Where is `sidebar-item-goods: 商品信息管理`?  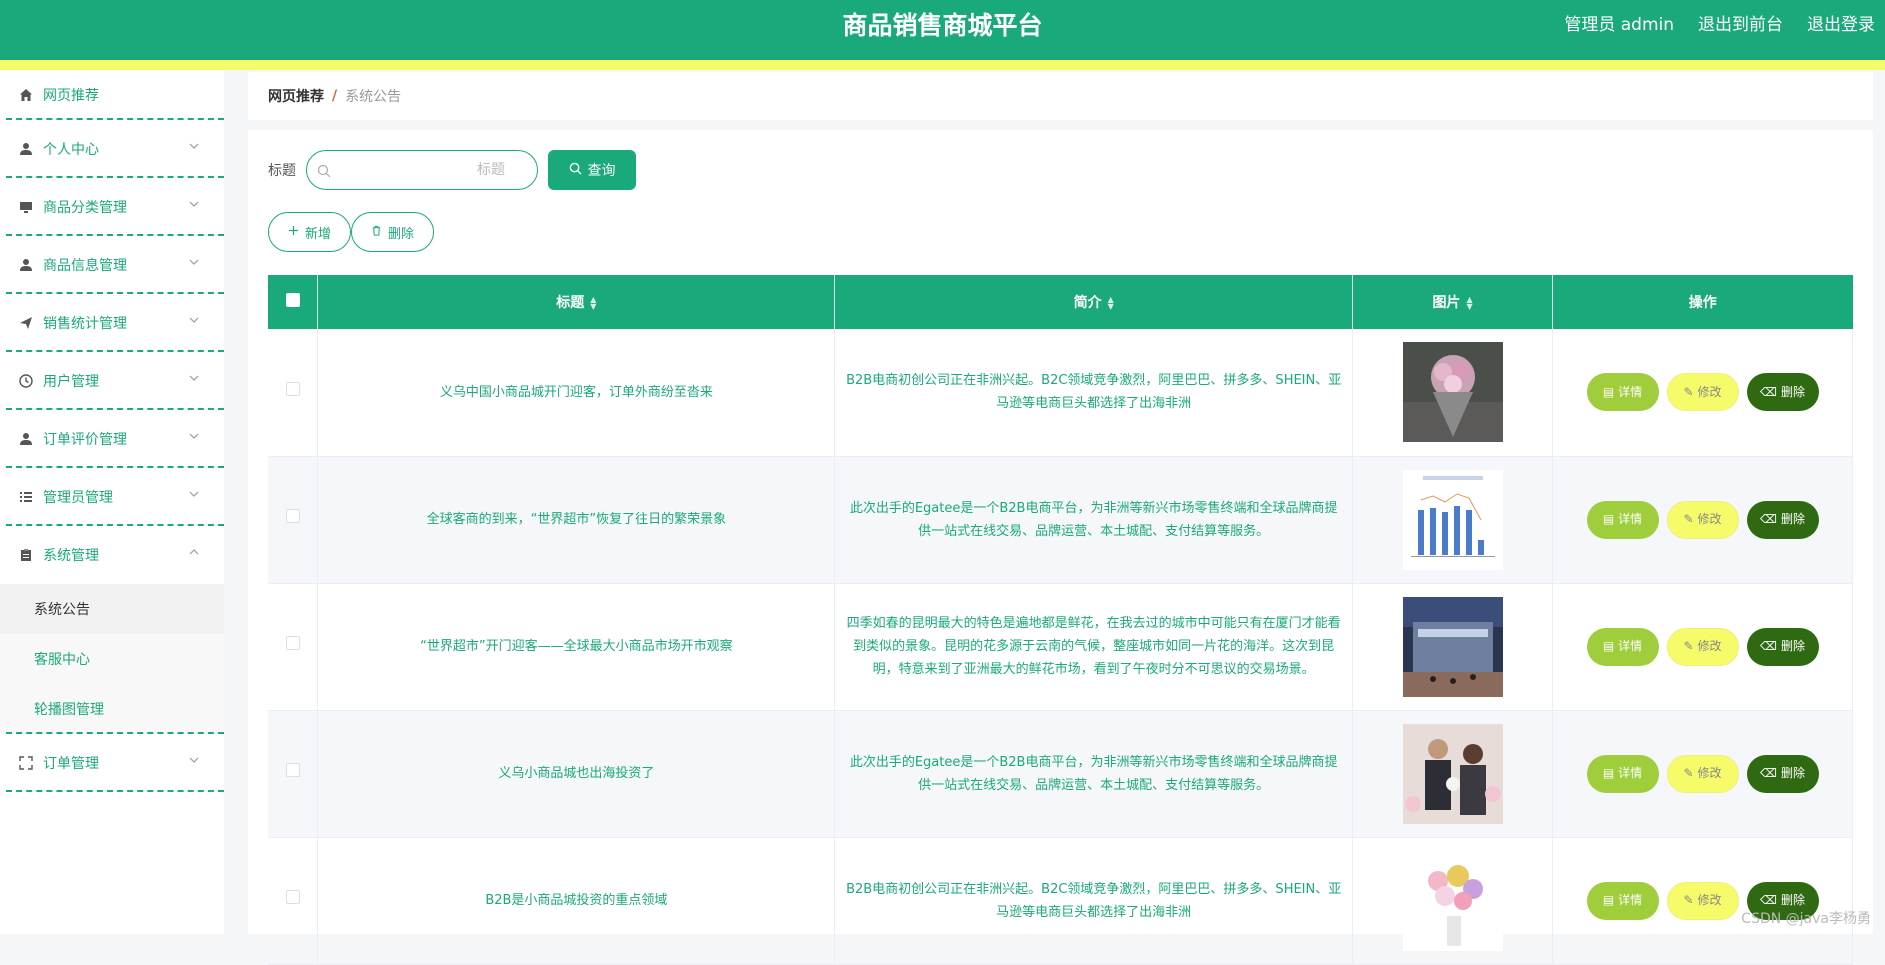
sidebar-item-goods: 商品信息管理 is located at coordinates (112, 265).